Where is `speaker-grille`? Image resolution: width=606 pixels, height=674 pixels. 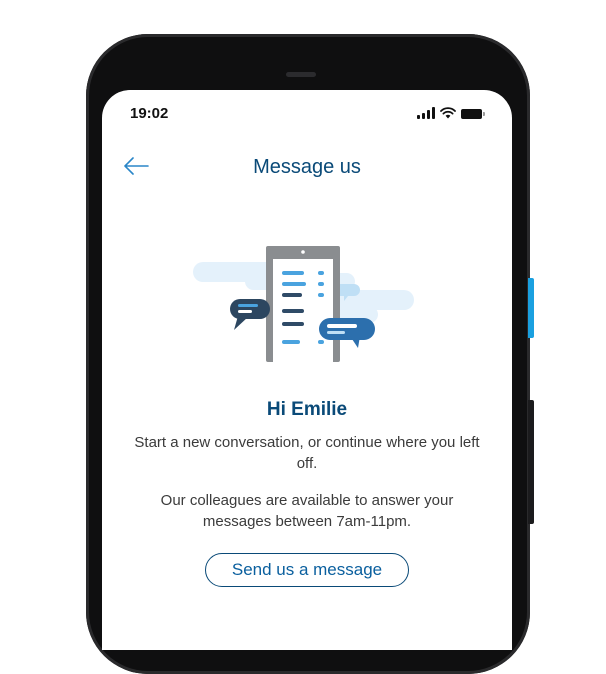 speaker-grille is located at coordinates (301, 74).